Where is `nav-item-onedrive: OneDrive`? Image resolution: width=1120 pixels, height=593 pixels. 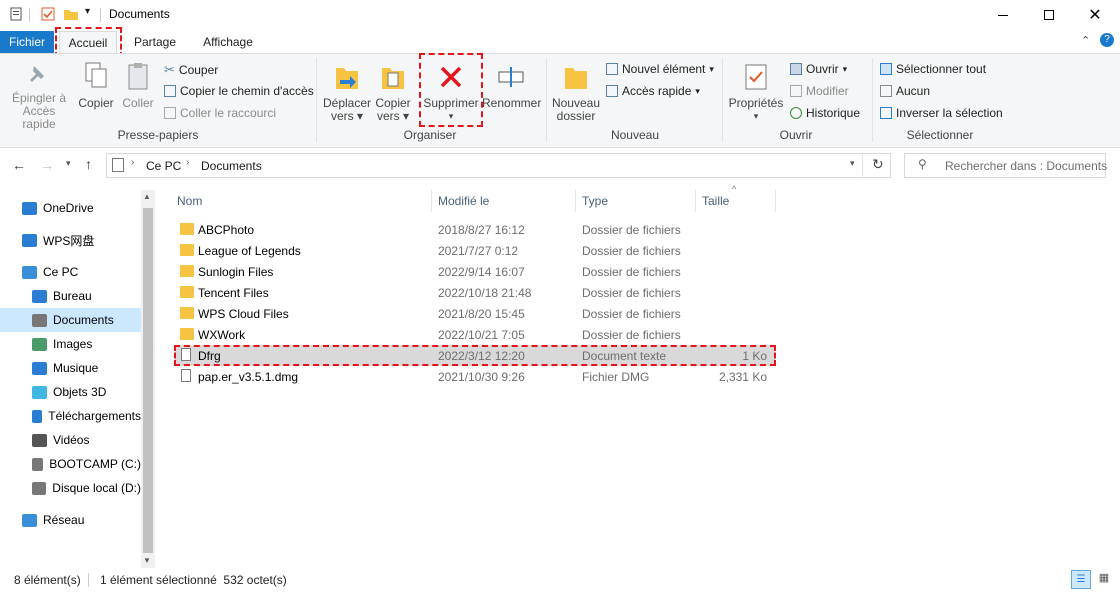 nav-item-onedrive: OneDrive is located at coordinates (70, 208).